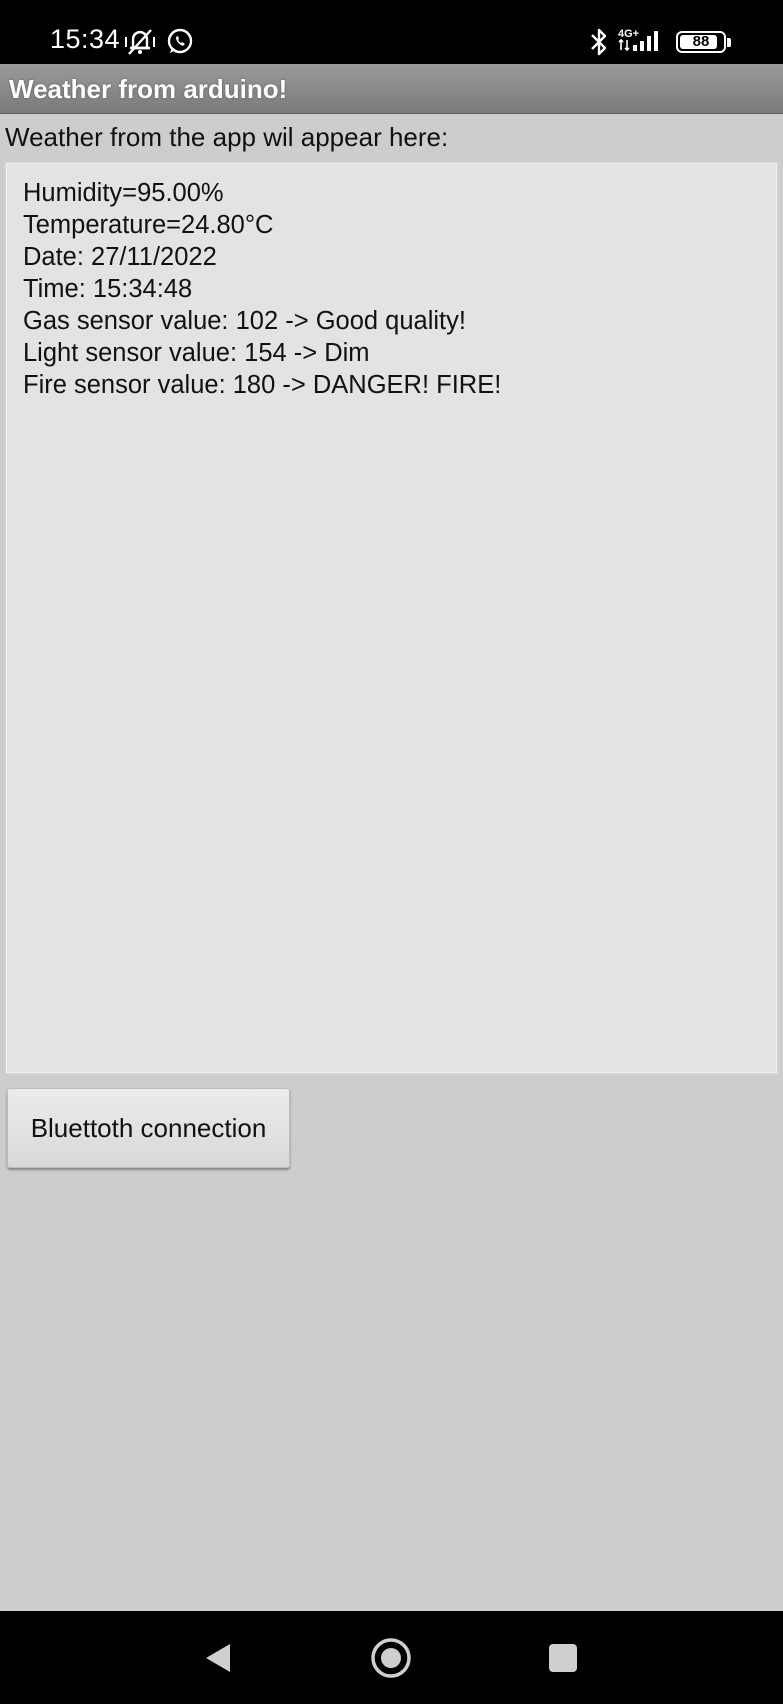 The image size is (783, 1704). Describe the element at coordinates (148, 1128) in the screenshot. I see `bluetooth-connection-button: Bluettoth connection` at that location.